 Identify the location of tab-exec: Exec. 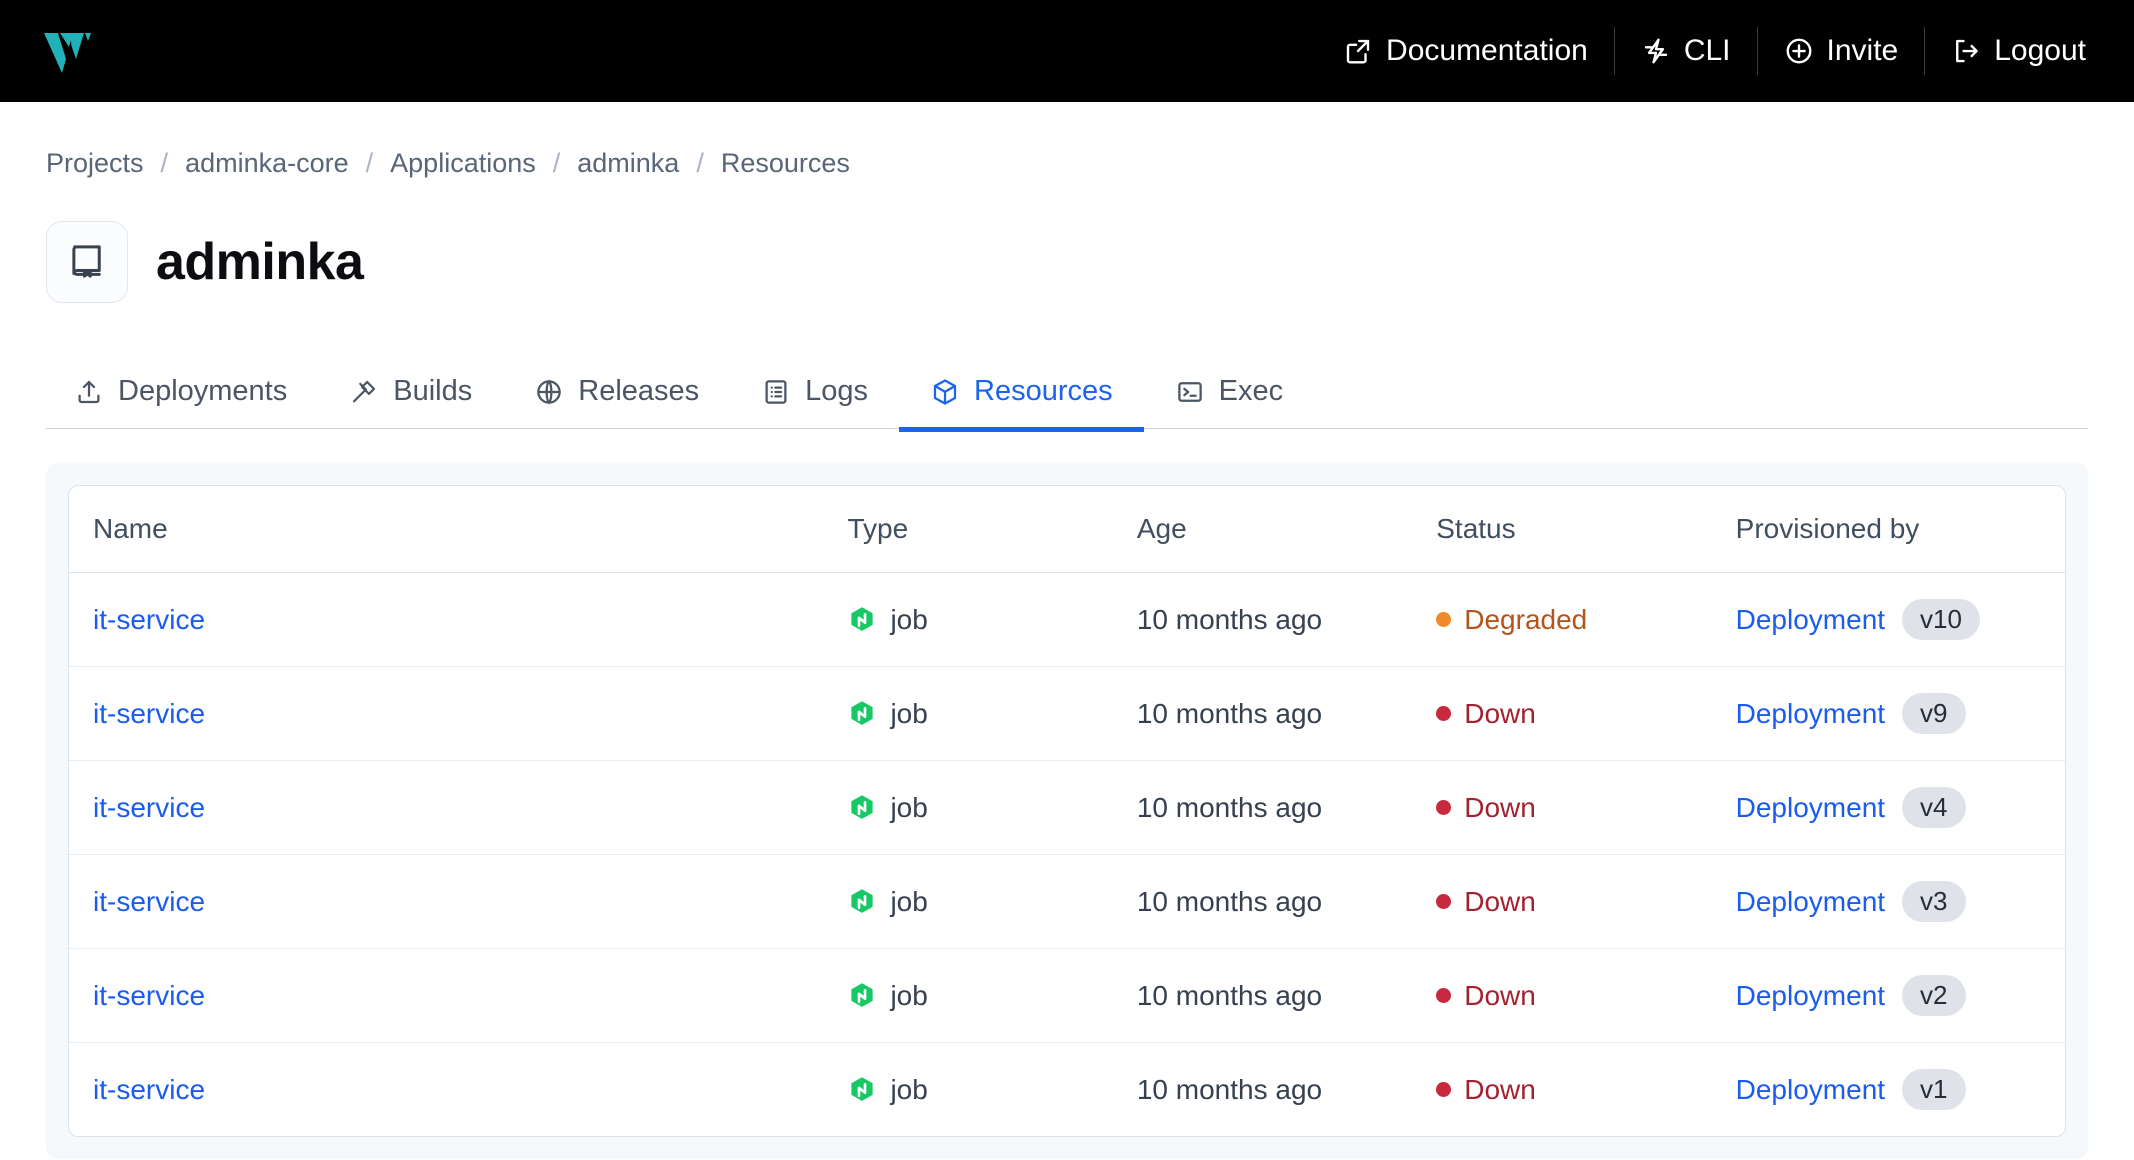
(1229, 401).